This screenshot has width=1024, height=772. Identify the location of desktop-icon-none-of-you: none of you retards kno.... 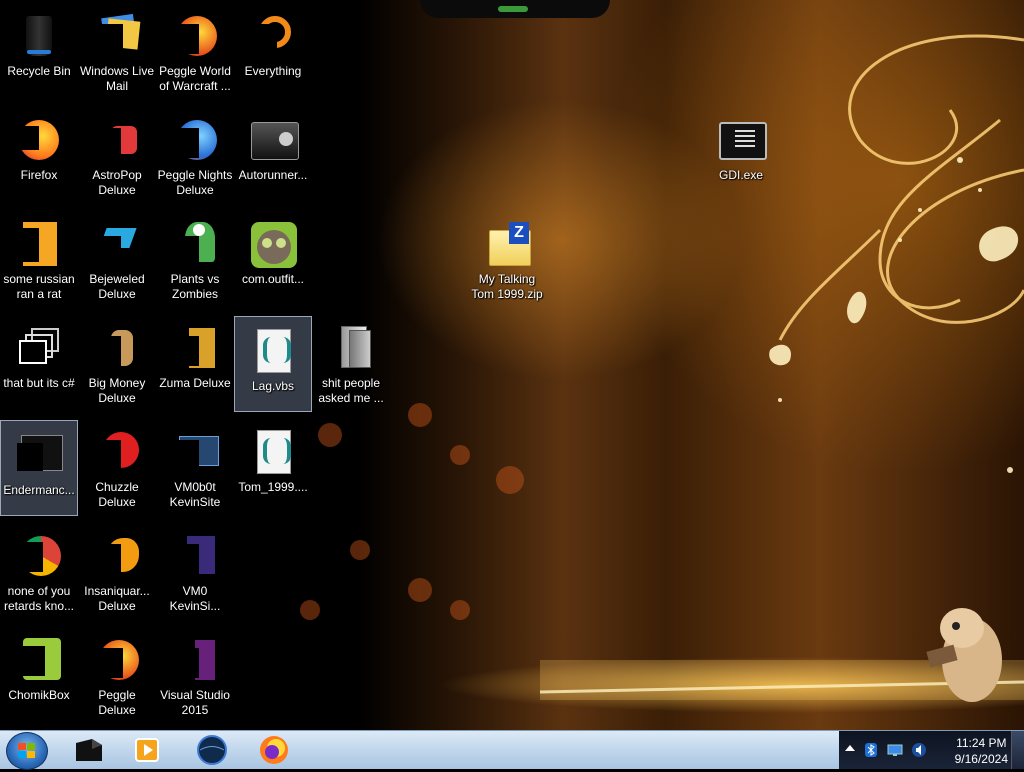
(39, 570).